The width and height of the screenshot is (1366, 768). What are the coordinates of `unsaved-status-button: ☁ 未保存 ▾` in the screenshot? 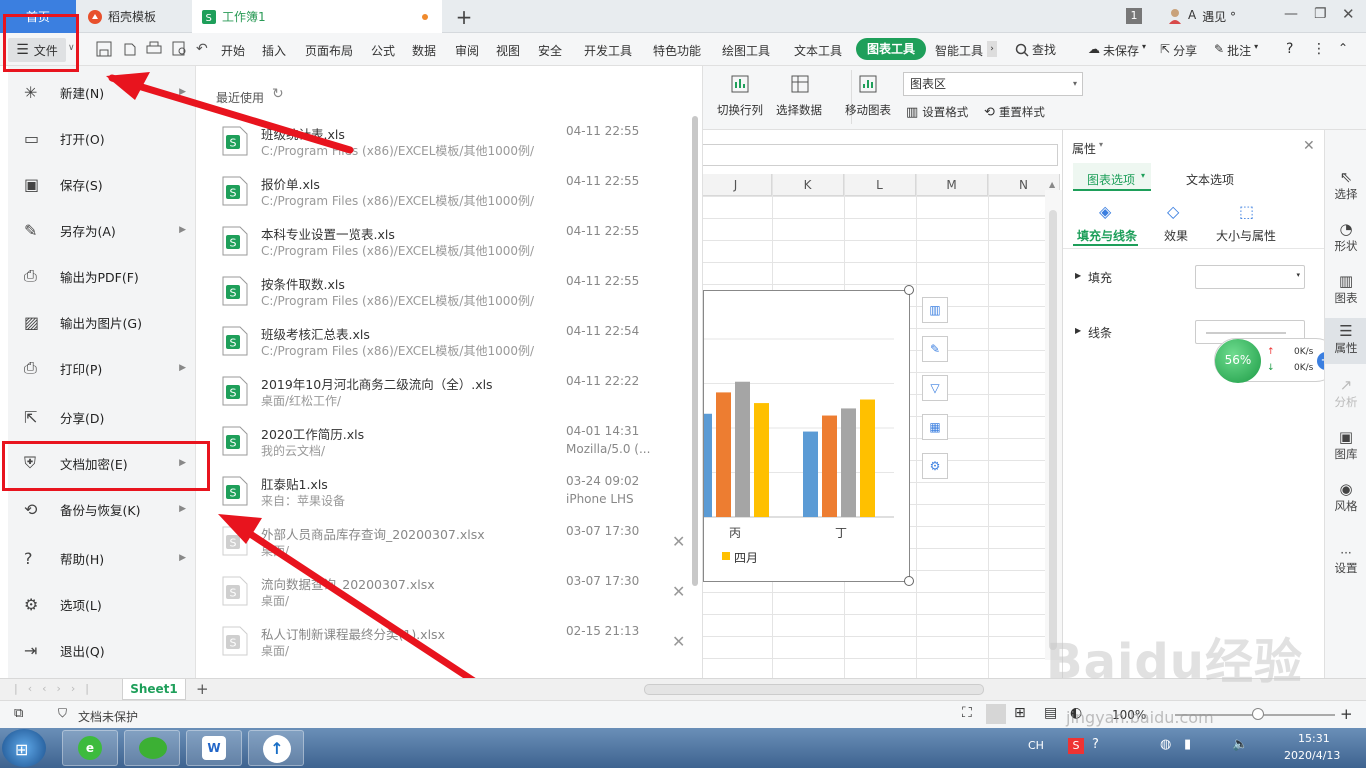 It's located at (1117, 50).